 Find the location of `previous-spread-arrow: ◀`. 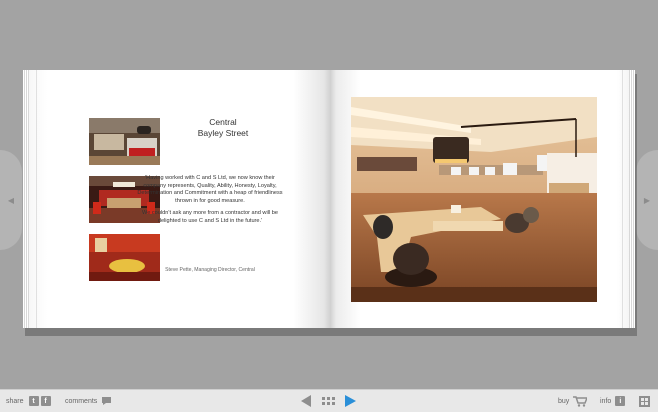

previous-spread-arrow: ◀ is located at coordinates (11, 200).